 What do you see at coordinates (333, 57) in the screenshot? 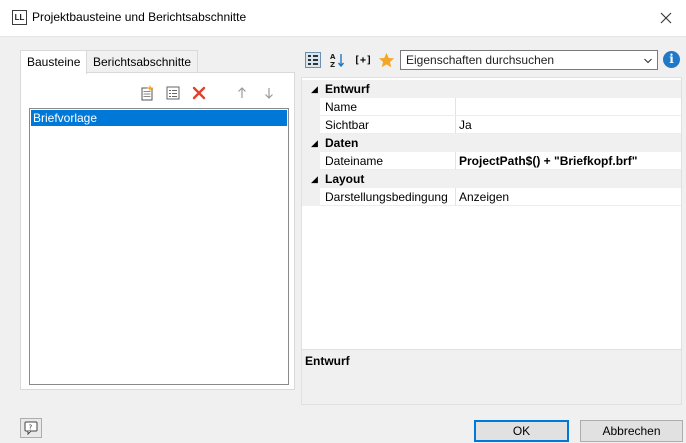
I see `svg-text: A` at bounding box center [333, 57].